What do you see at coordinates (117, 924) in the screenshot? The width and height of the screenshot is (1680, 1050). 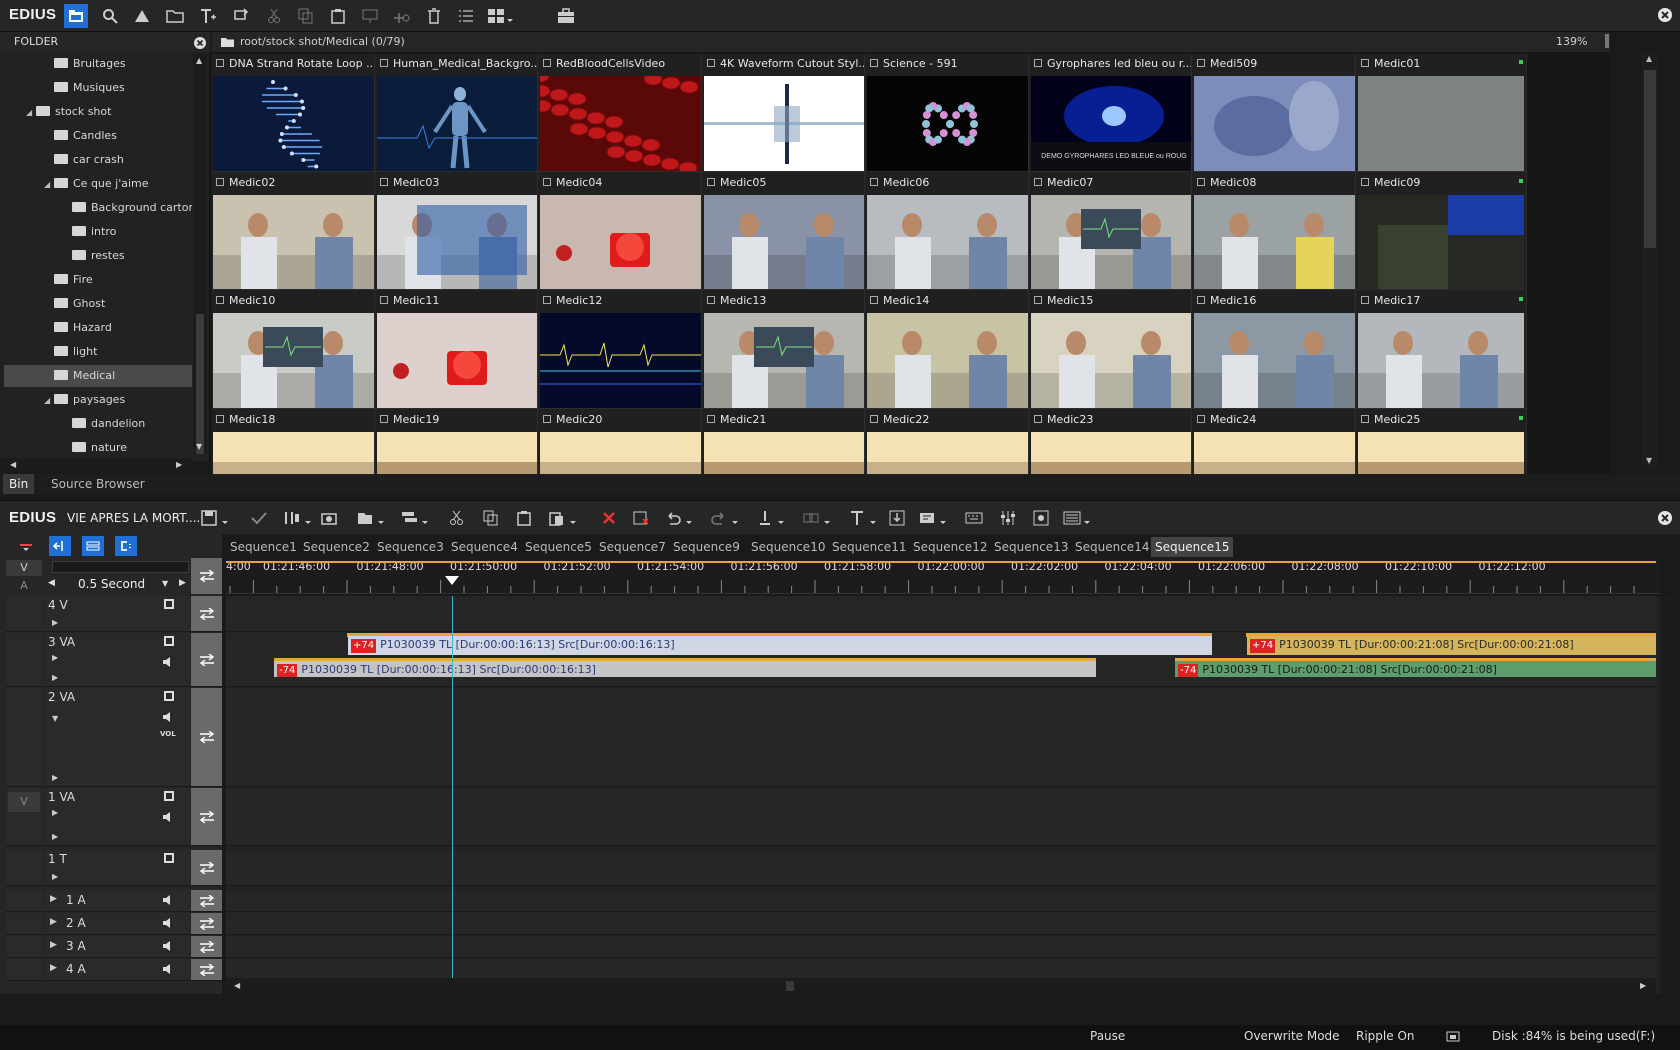 I see `track-header-2a: ▶ 2 A` at bounding box center [117, 924].